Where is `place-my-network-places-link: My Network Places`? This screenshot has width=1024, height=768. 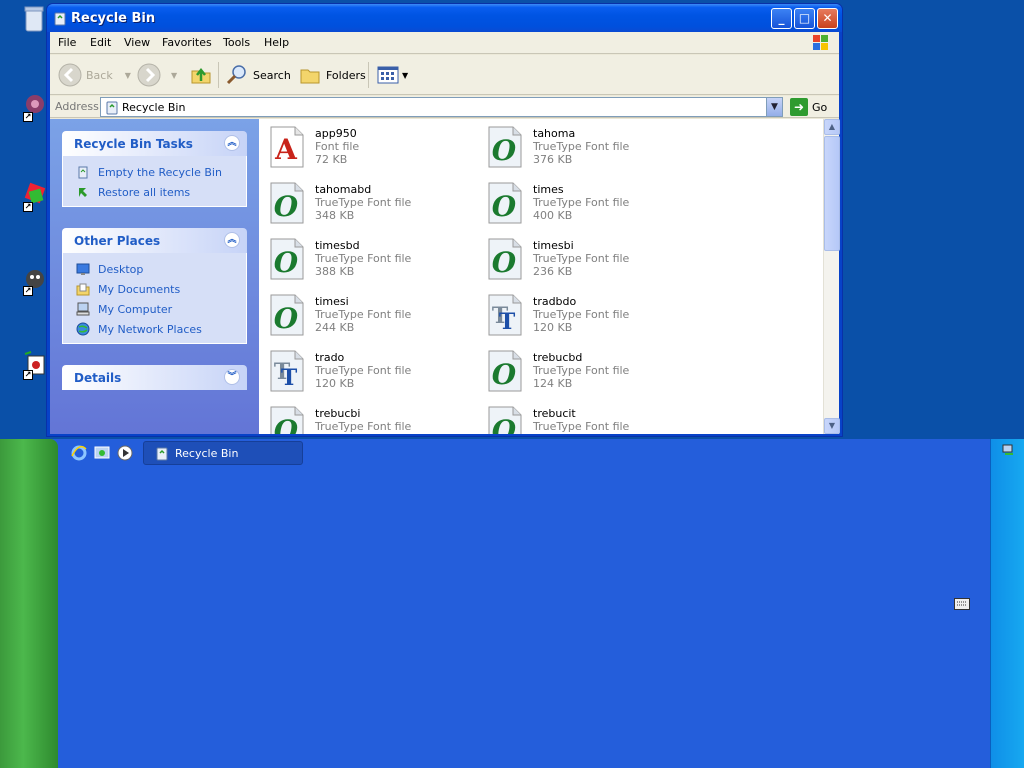 place-my-network-places-link: My Network Places is located at coordinates (154, 329).